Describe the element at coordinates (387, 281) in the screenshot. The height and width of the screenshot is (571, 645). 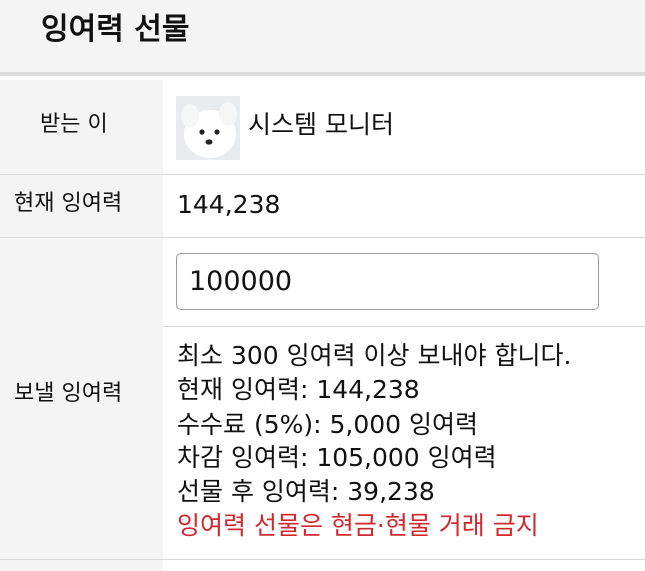
I see `send-amount-input` at that location.